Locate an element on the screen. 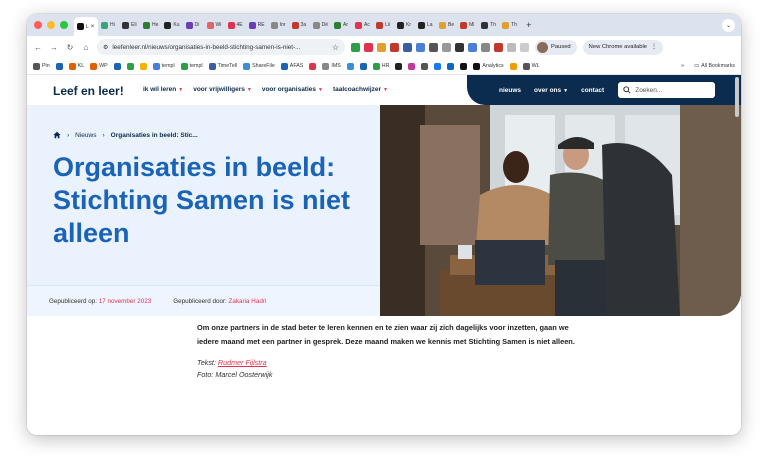 The width and height of the screenshot is (767, 470). tab: Ar is located at coordinates (341, 25).